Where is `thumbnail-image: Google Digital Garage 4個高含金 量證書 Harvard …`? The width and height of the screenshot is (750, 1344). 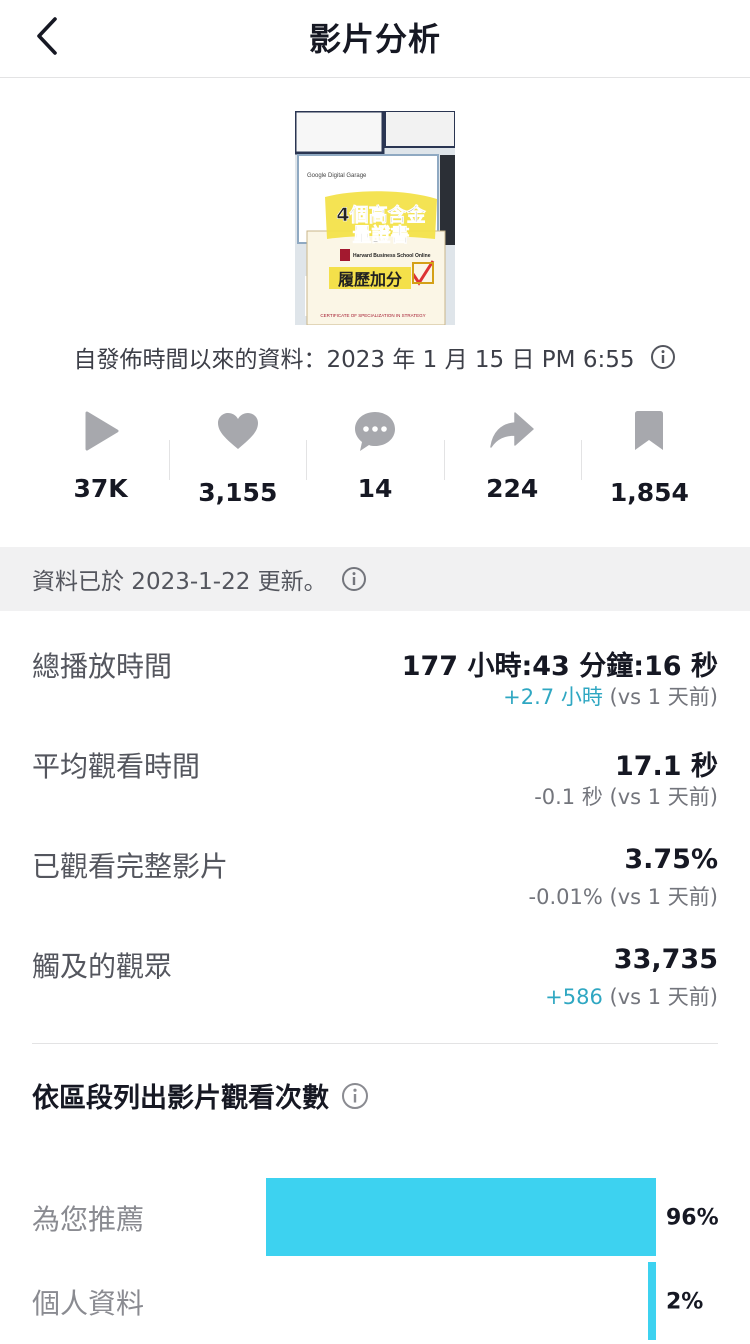
thumbnail-image: Google Digital Garage 4個高含金 量證書 Harvard … is located at coordinates (375, 218).